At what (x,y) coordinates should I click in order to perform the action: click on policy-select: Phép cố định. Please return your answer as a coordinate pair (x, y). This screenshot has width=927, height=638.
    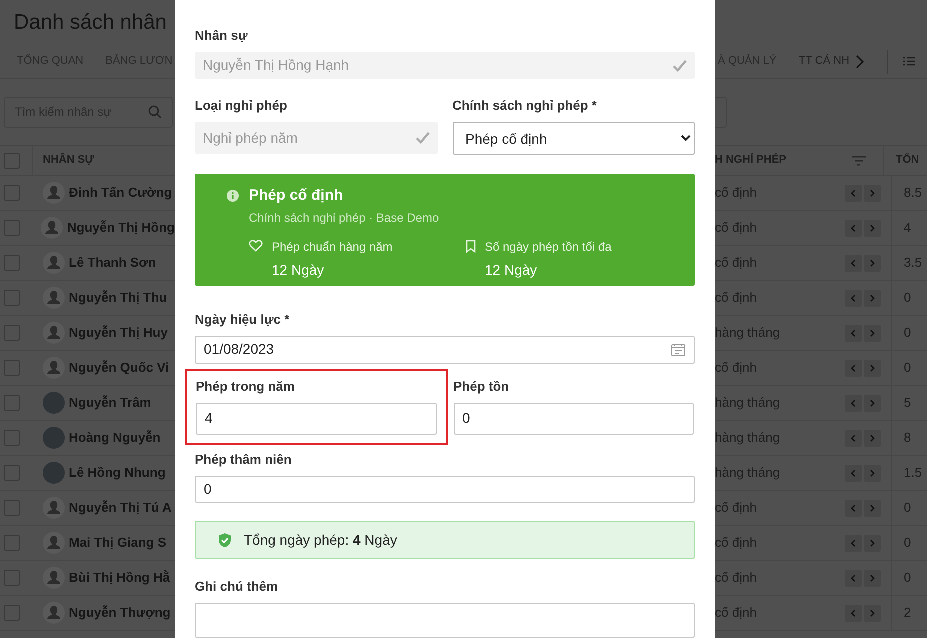
    Looking at the image, I should click on (573, 139).